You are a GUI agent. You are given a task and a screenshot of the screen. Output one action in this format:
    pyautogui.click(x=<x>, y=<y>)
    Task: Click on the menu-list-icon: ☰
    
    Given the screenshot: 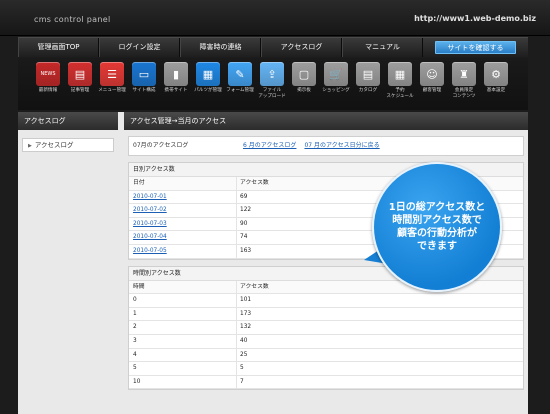 What is the action you would take?
    pyautogui.click(x=112, y=74)
    